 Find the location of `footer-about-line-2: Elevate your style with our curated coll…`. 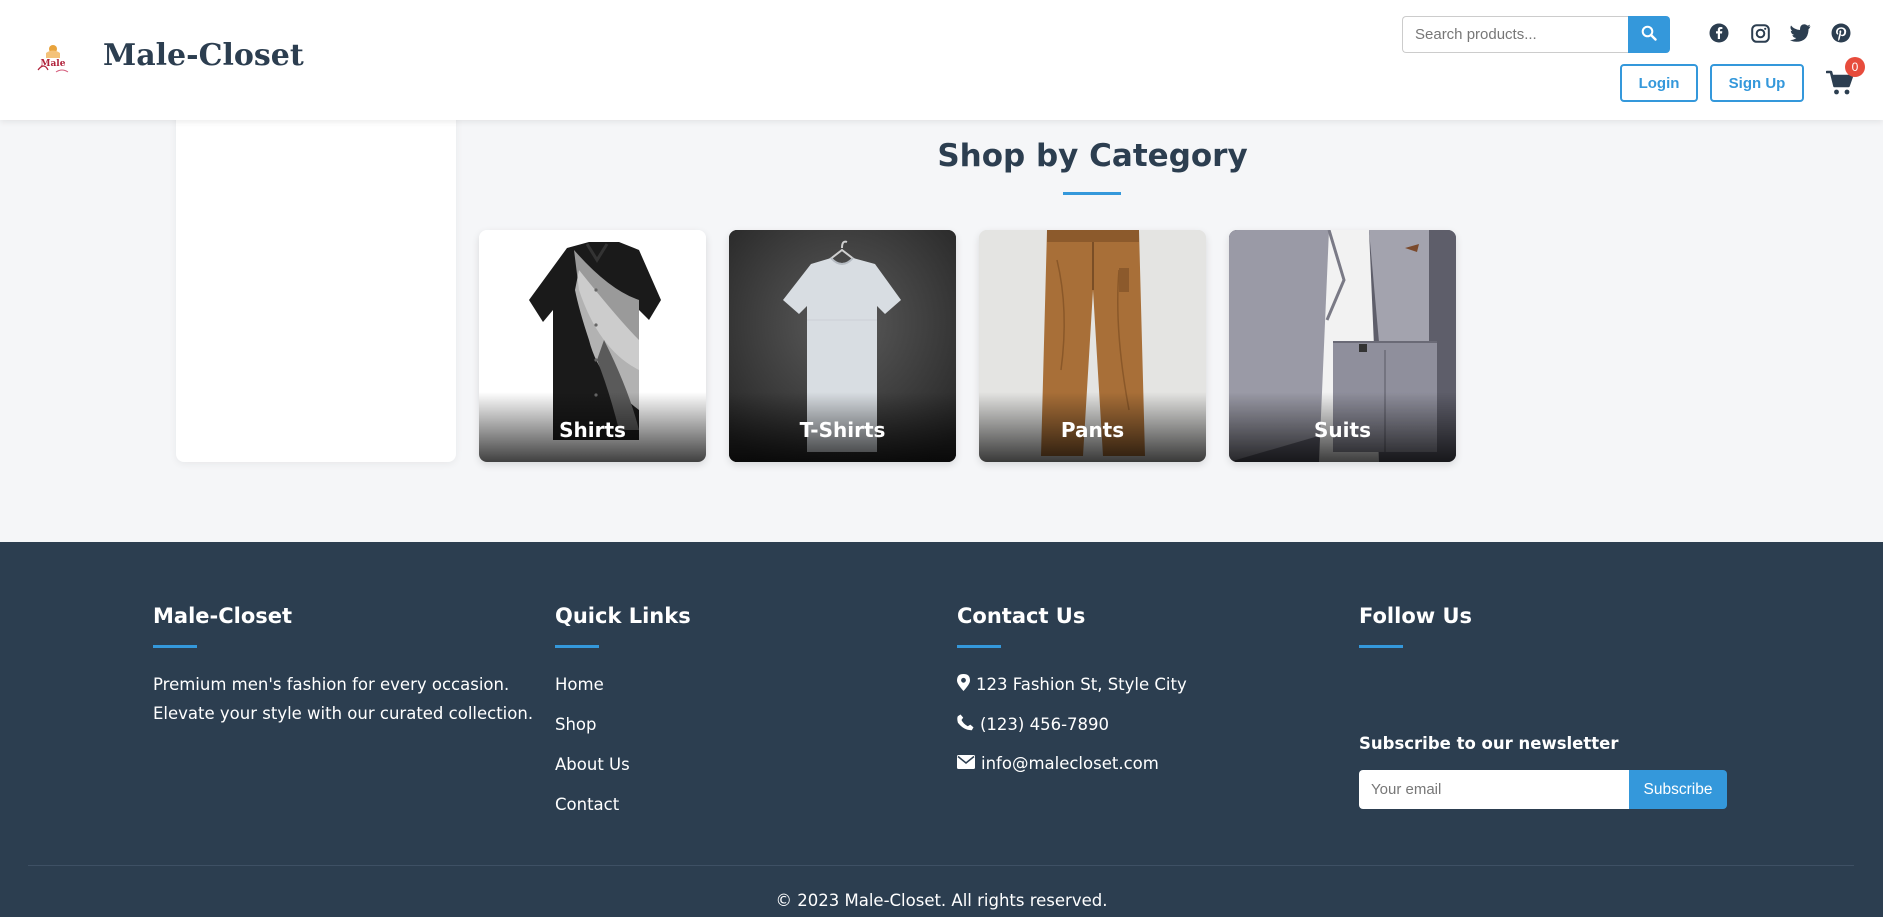

footer-about-line-2: Elevate your style with our curated coll… is located at coordinates (343, 713).